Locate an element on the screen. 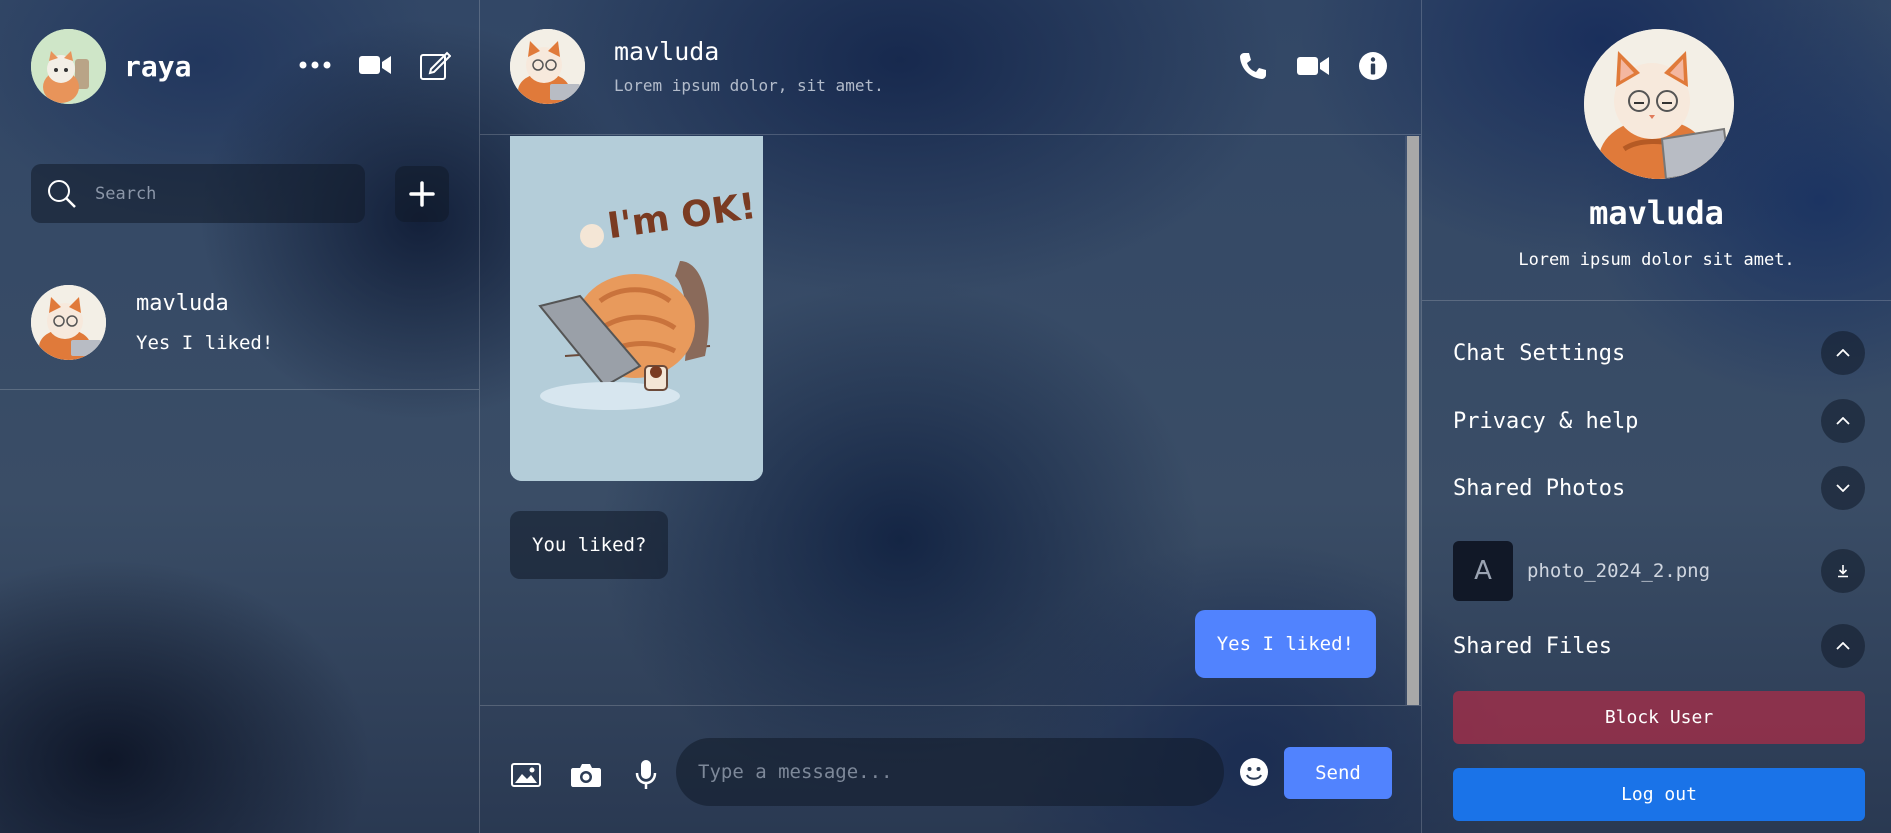  contact-avatar is located at coordinates (68, 322).